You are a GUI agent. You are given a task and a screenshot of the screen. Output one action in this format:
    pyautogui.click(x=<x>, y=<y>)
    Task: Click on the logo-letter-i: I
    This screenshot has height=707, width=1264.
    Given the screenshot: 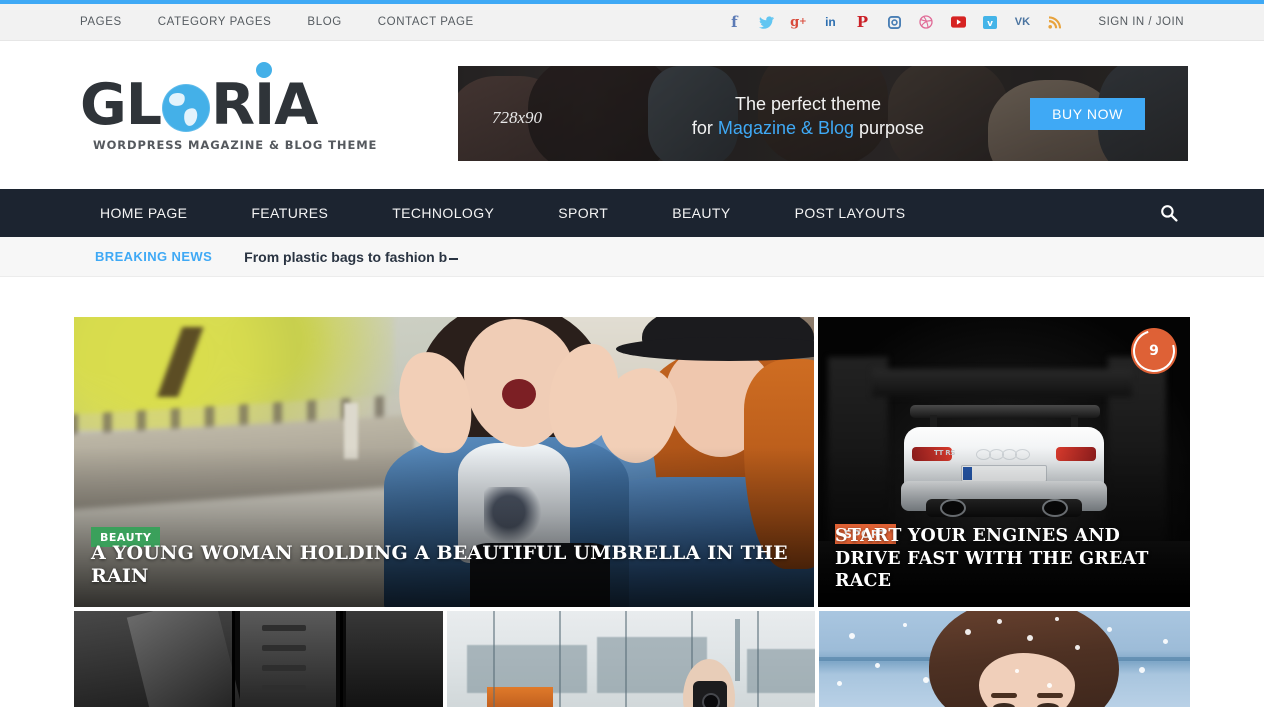 What is the action you would take?
    pyautogui.click(x=264, y=98)
    